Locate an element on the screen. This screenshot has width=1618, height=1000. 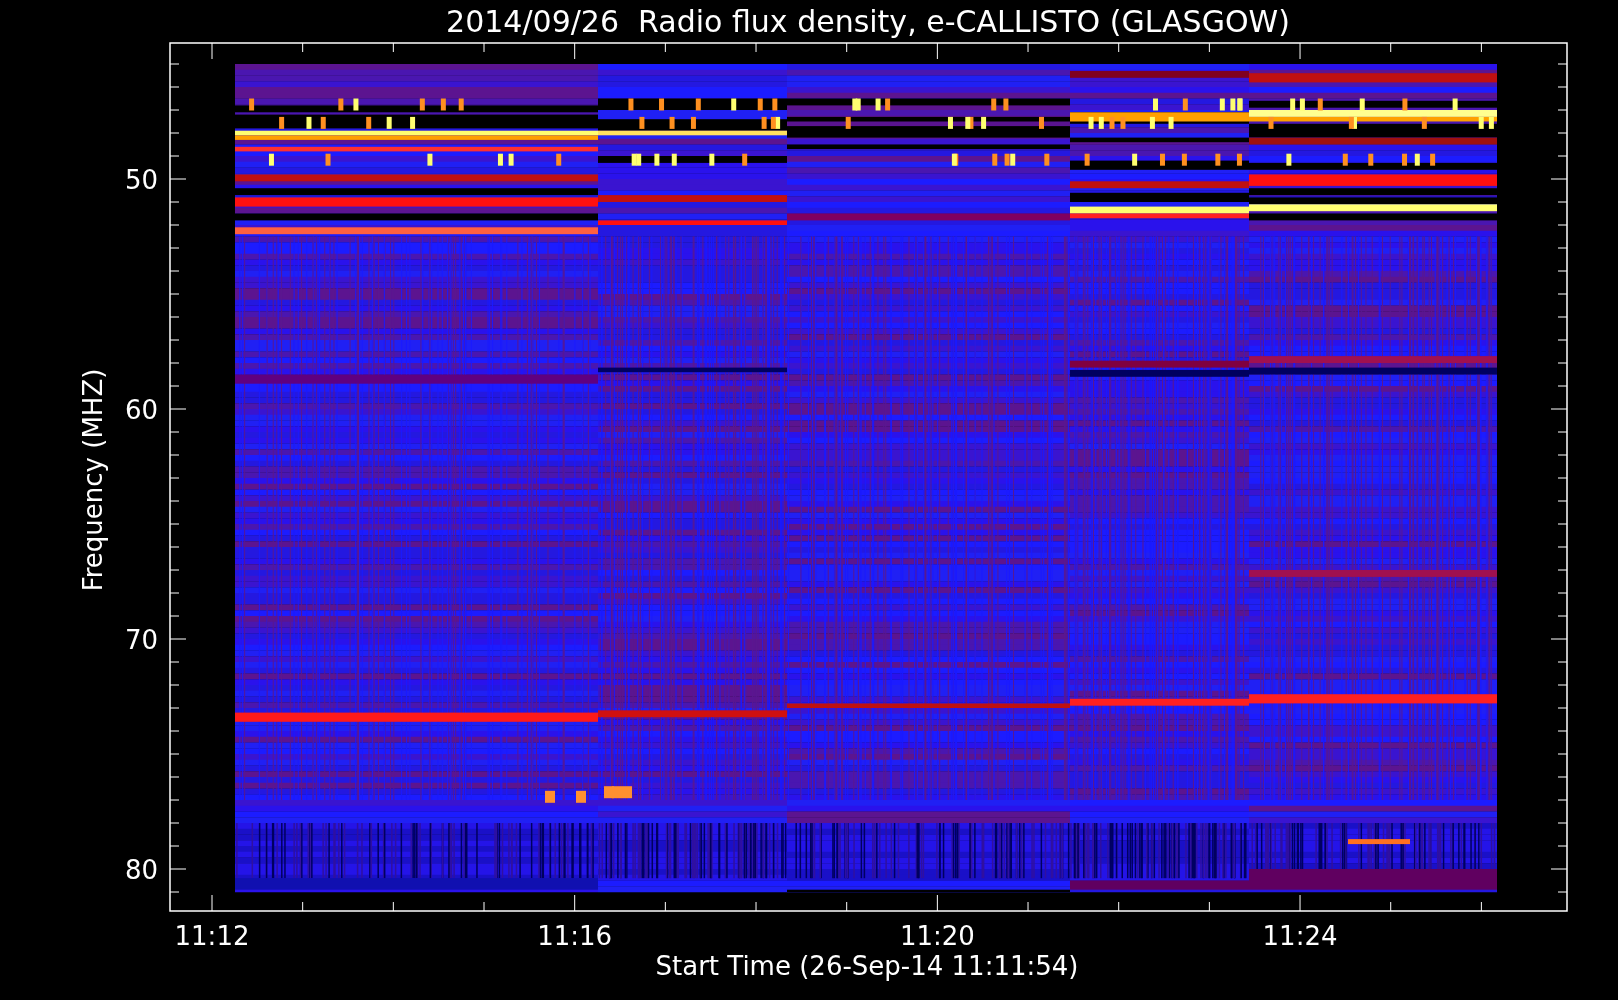
x-tick-label: 11:12 is located at coordinates (212, 936).